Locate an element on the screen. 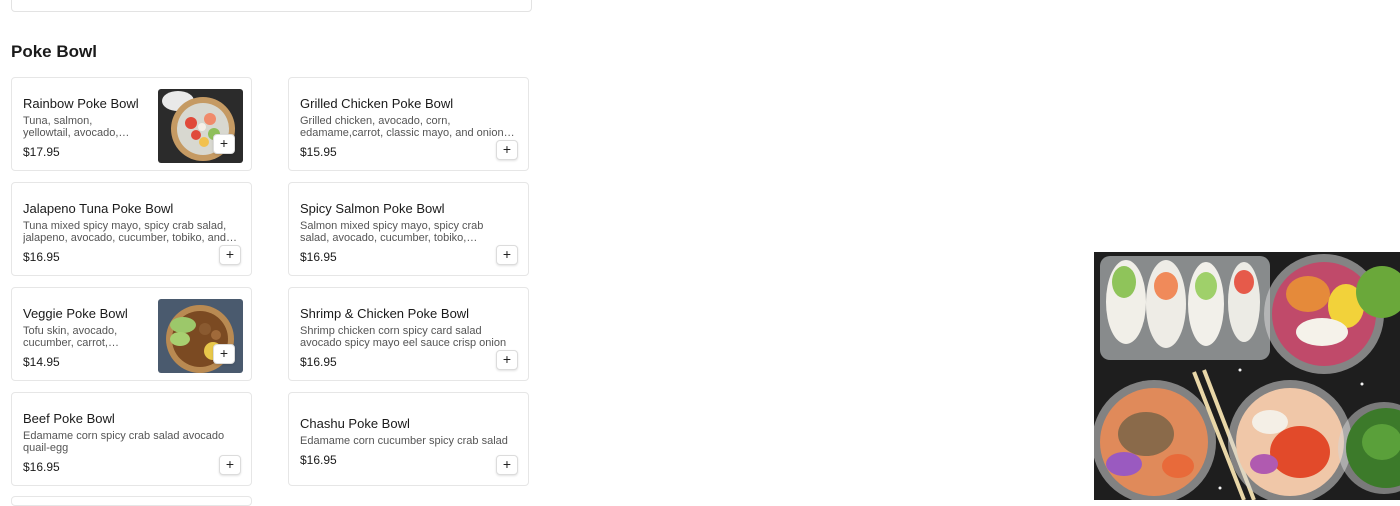 Image resolution: width=1400 pixels, height=506 pixels. item-name: Spicy Salmon Poke Bowl is located at coordinates (372, 208).